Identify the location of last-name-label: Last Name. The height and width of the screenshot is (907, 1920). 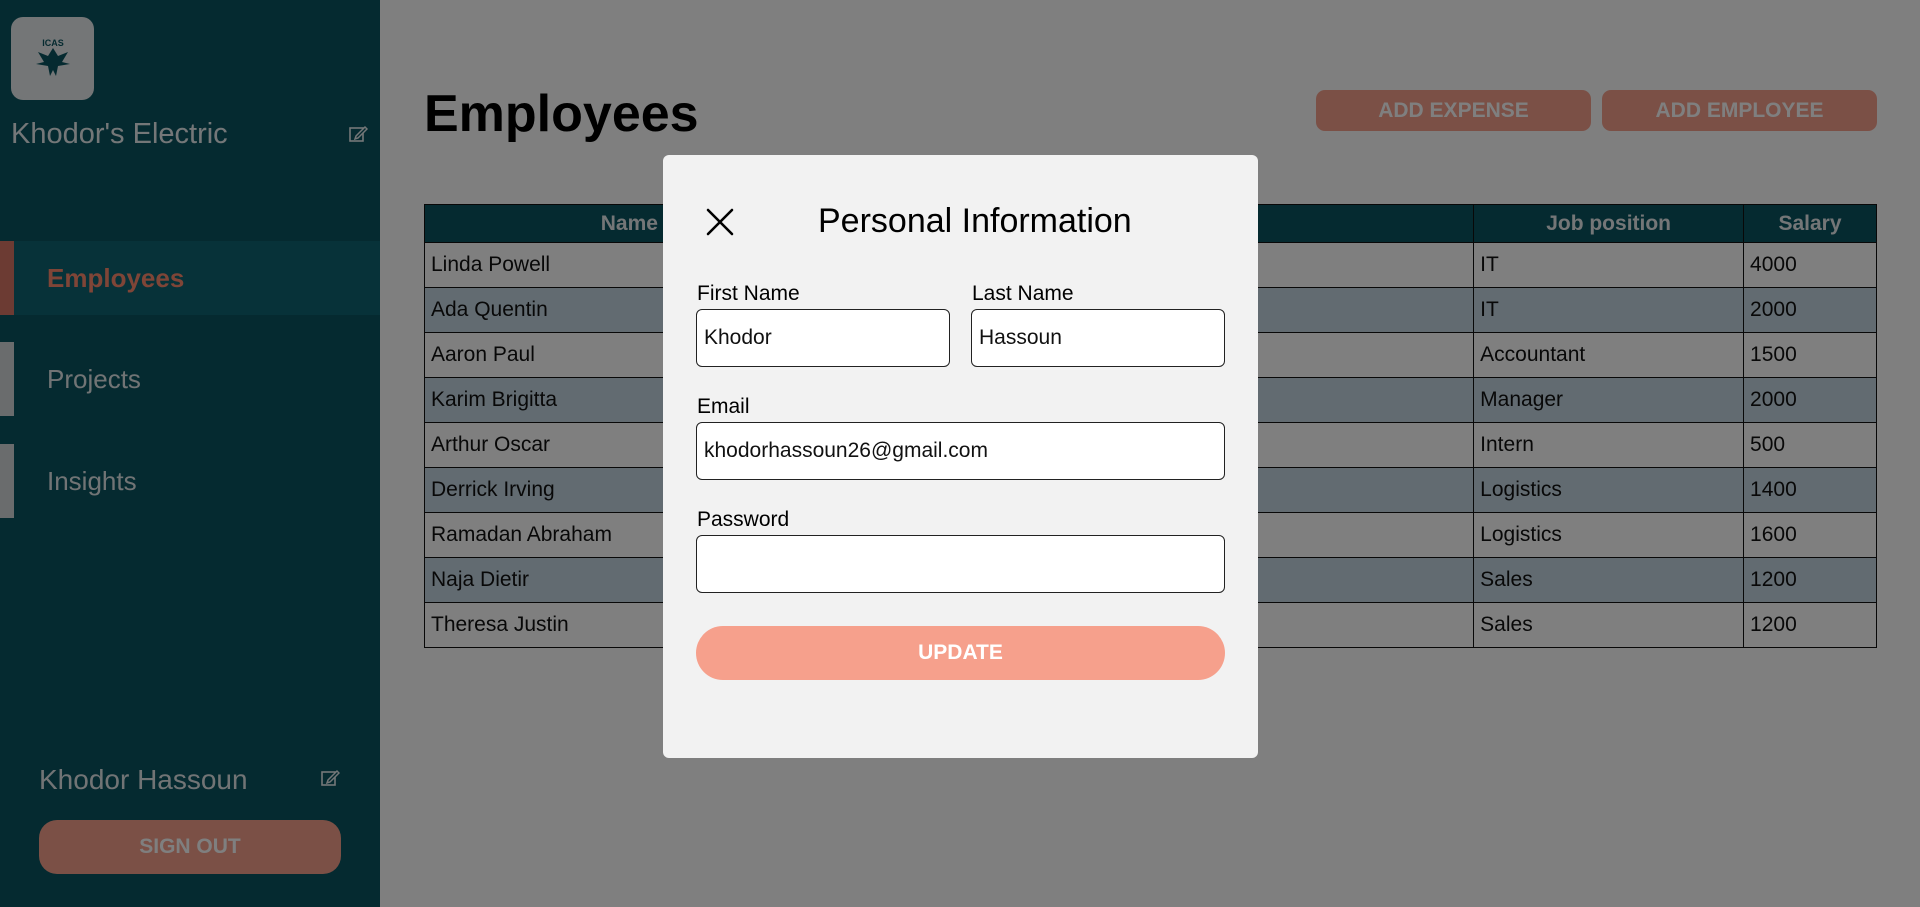
(1023, 293).